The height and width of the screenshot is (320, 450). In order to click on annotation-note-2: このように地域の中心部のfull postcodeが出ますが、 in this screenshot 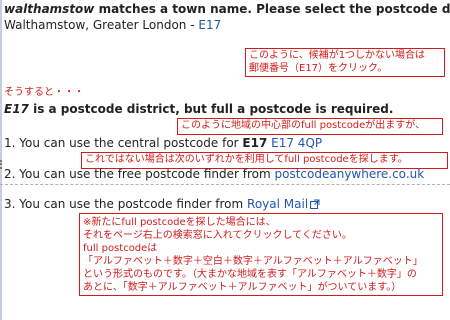, I will do `click(310, 126)`.